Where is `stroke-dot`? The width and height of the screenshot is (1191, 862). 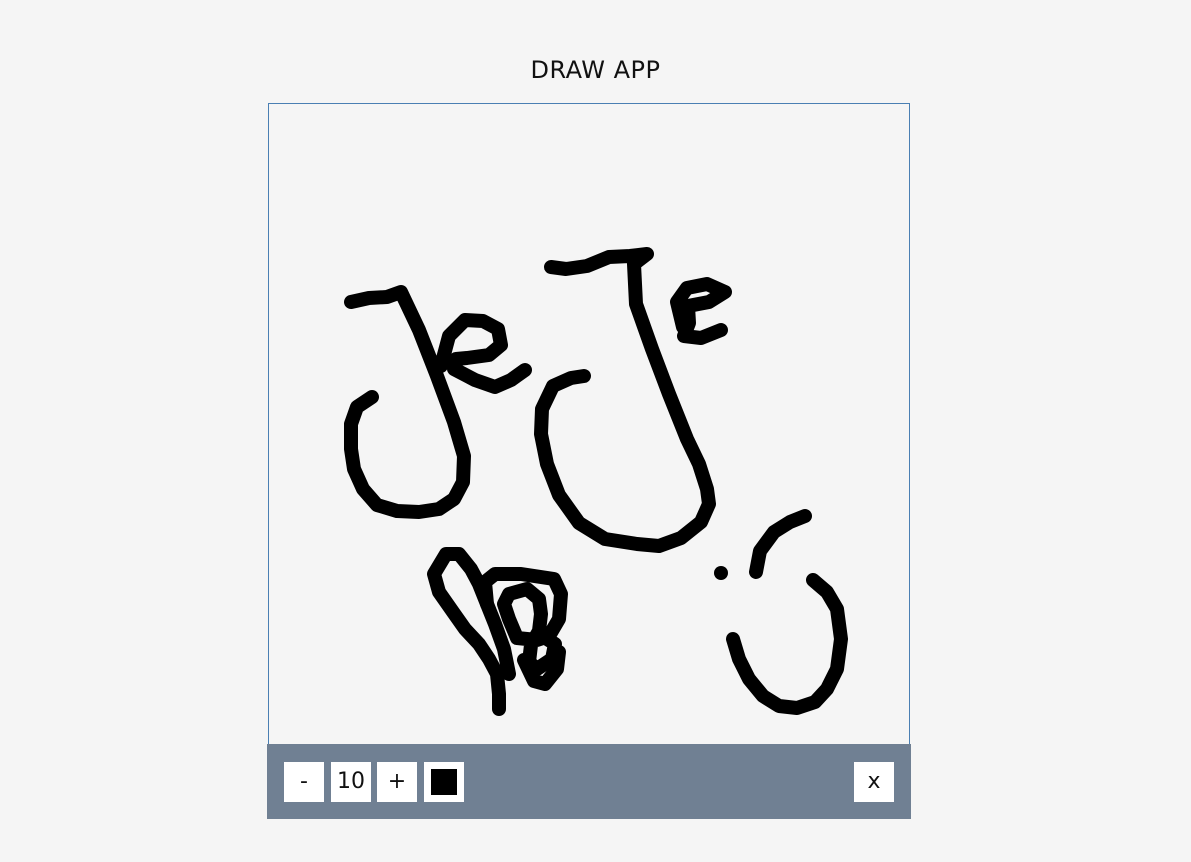 stroke-dot is located at coordinates (721, 573).